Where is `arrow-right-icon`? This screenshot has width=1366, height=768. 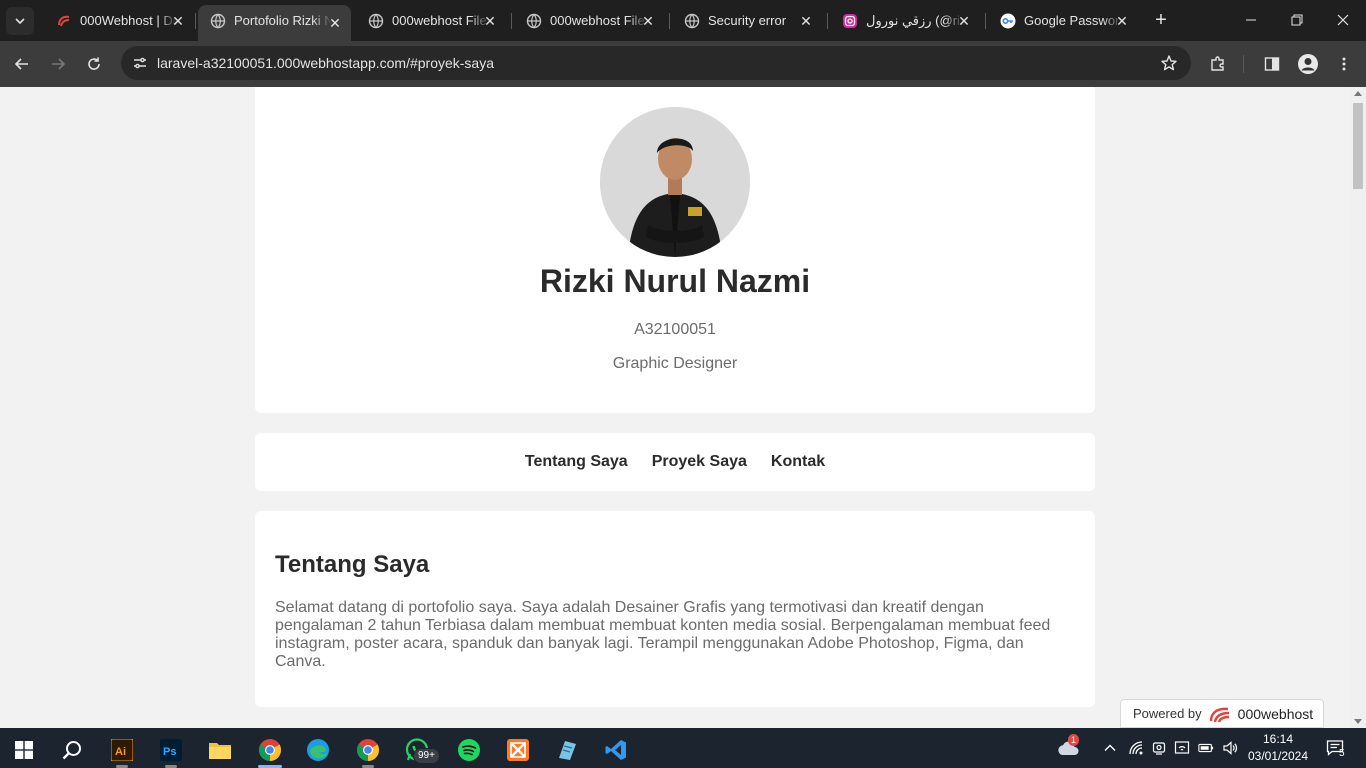
arrow-right-icon is located at coordinates (59, 64).